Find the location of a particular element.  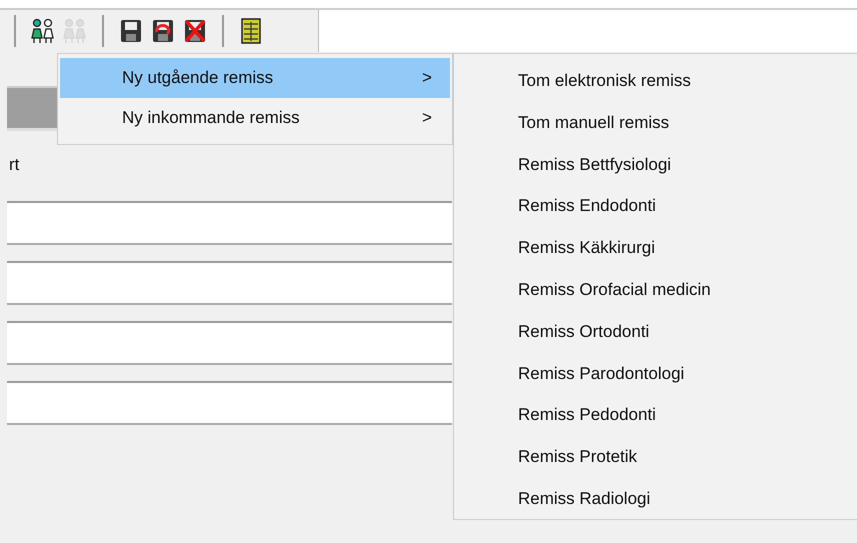

menu-item: Ny utgående remiss > is located at coordinates (255, 78).